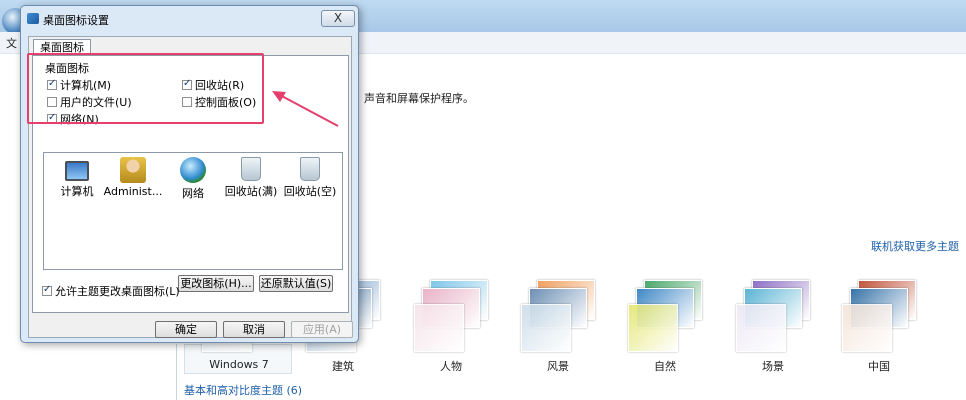  I want to click on desktop-icons-list: 计算机 Administ... 网络 回收站(满) 回收站(空), so click(193, 211).